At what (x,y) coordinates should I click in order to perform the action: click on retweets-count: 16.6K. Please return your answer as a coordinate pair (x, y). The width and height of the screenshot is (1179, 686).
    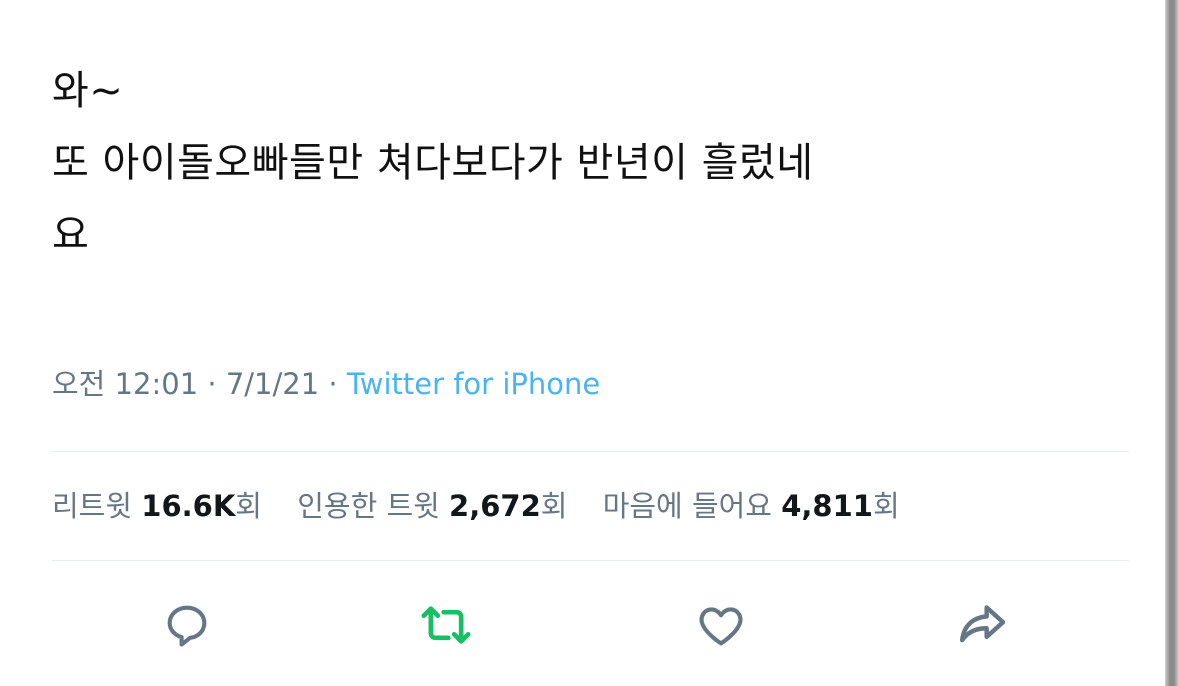
    Looking at the image, I should click on (188, 506).